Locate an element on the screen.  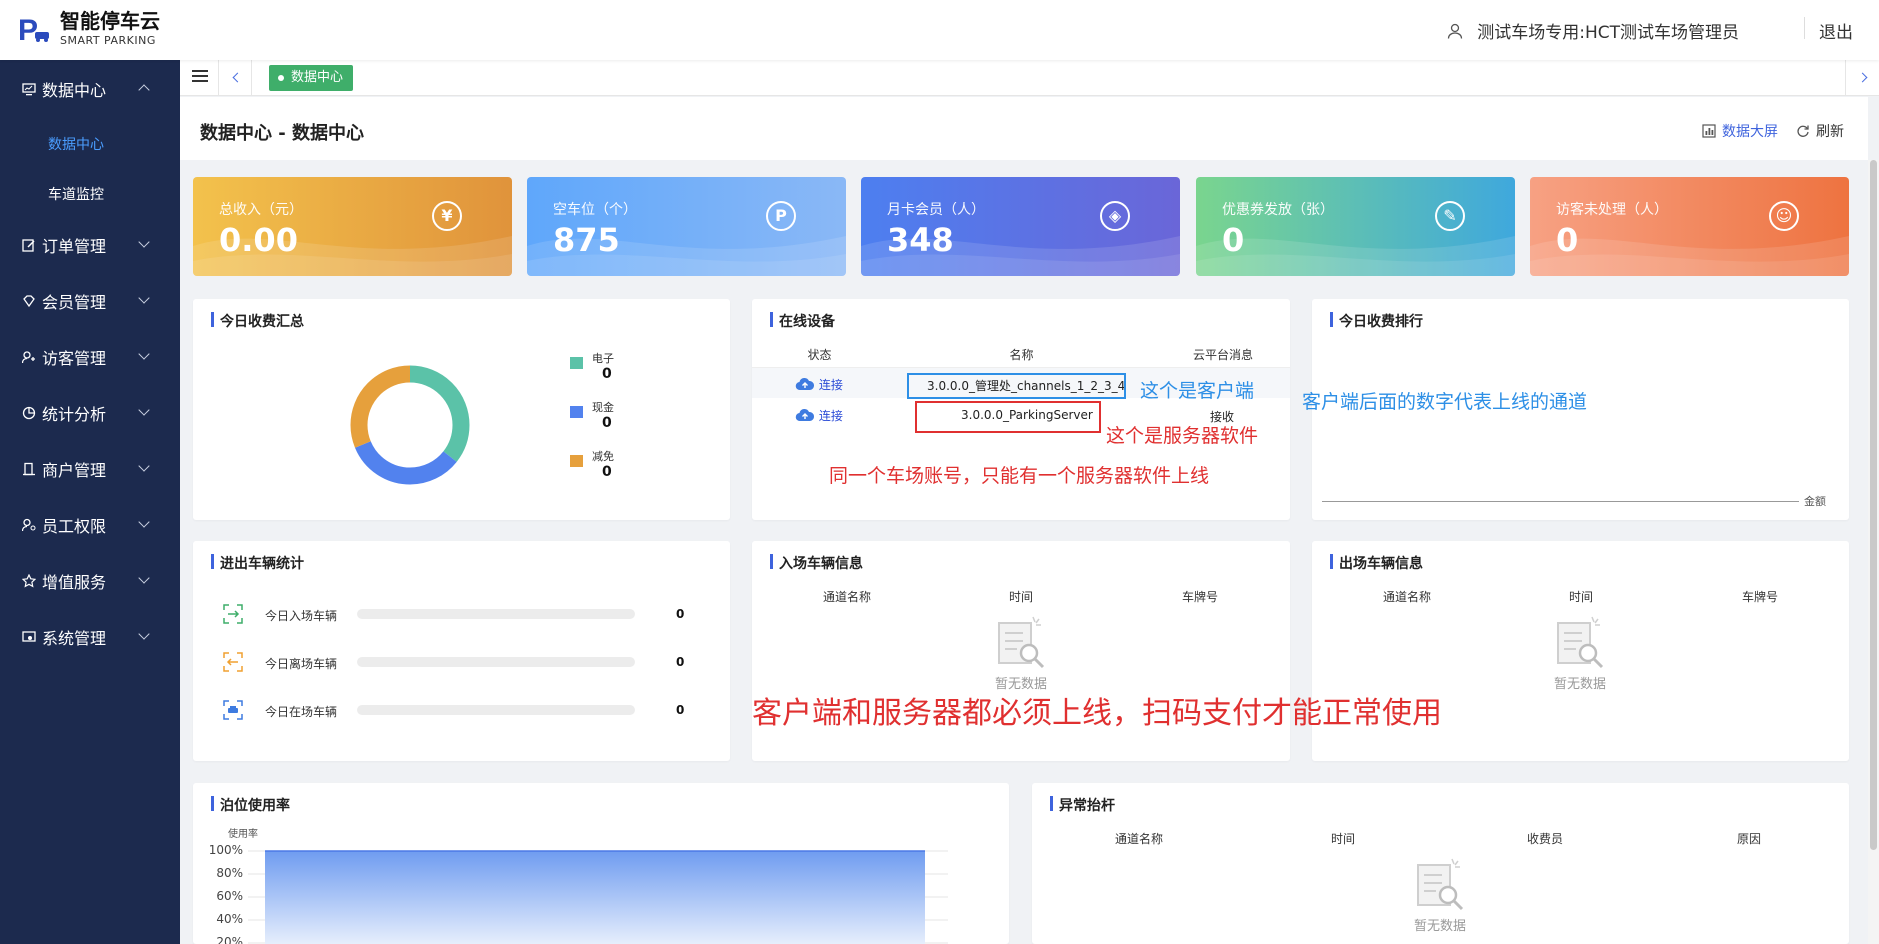
stat-label: 总收入（元） is located at coordinates (261, 210).